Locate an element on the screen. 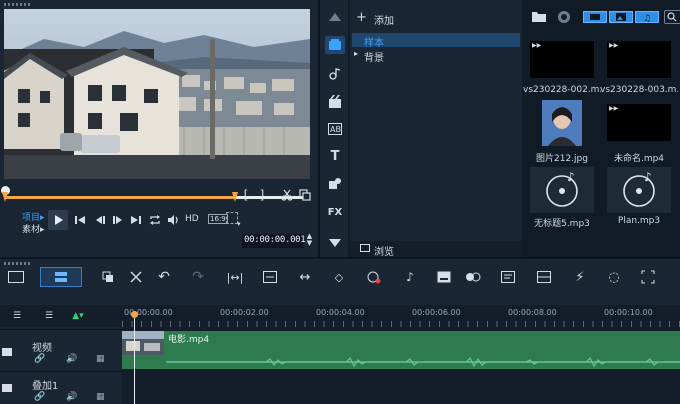 Image resolution: width=680 pixels, height=404 pixels. svg-text: AB is located at coordinates (335, 129).